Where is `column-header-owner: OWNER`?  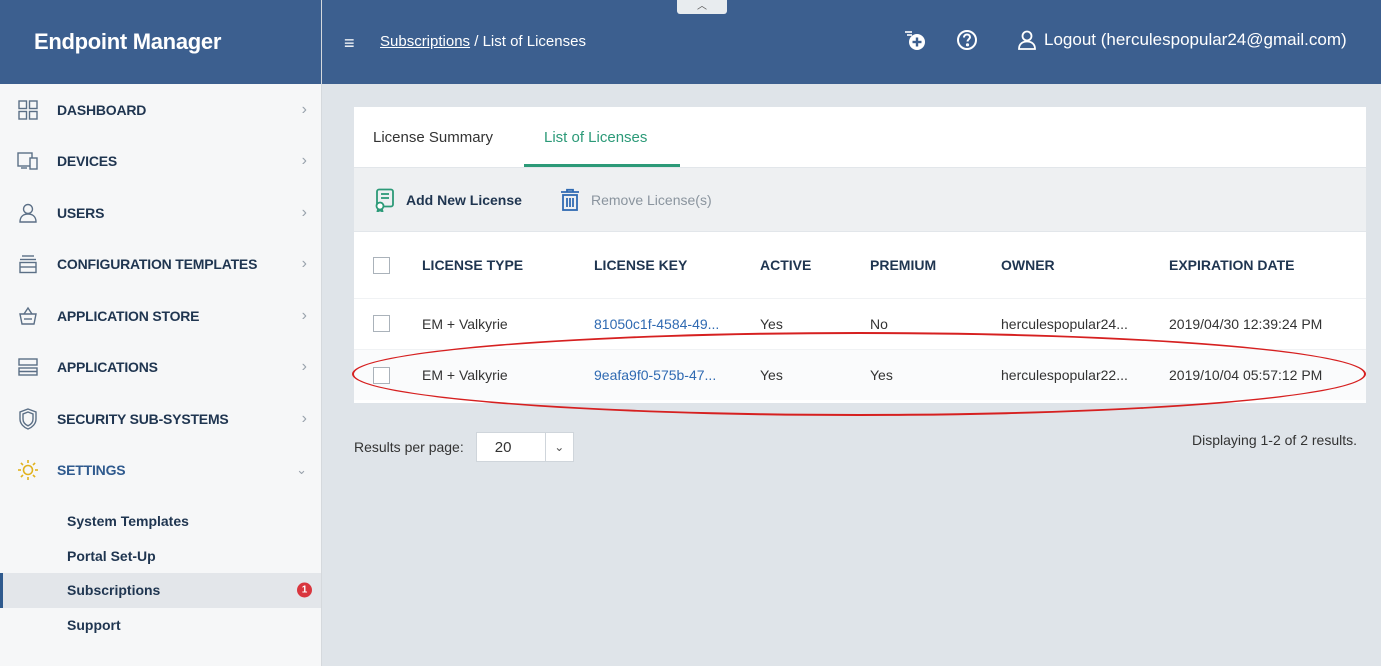 column-header-owner: OWNER is located at coordinates (1085, 265).